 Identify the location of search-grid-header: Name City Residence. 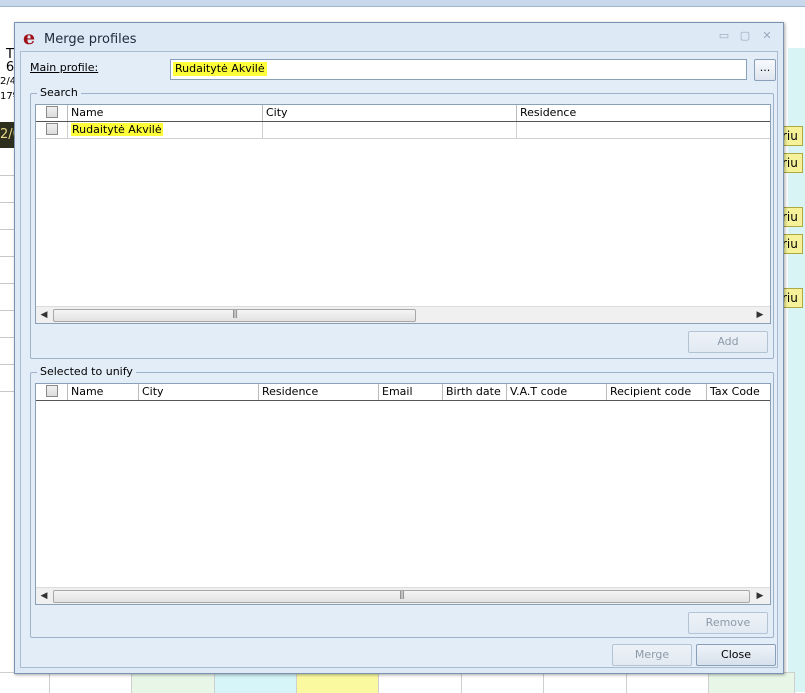
(403, 113).